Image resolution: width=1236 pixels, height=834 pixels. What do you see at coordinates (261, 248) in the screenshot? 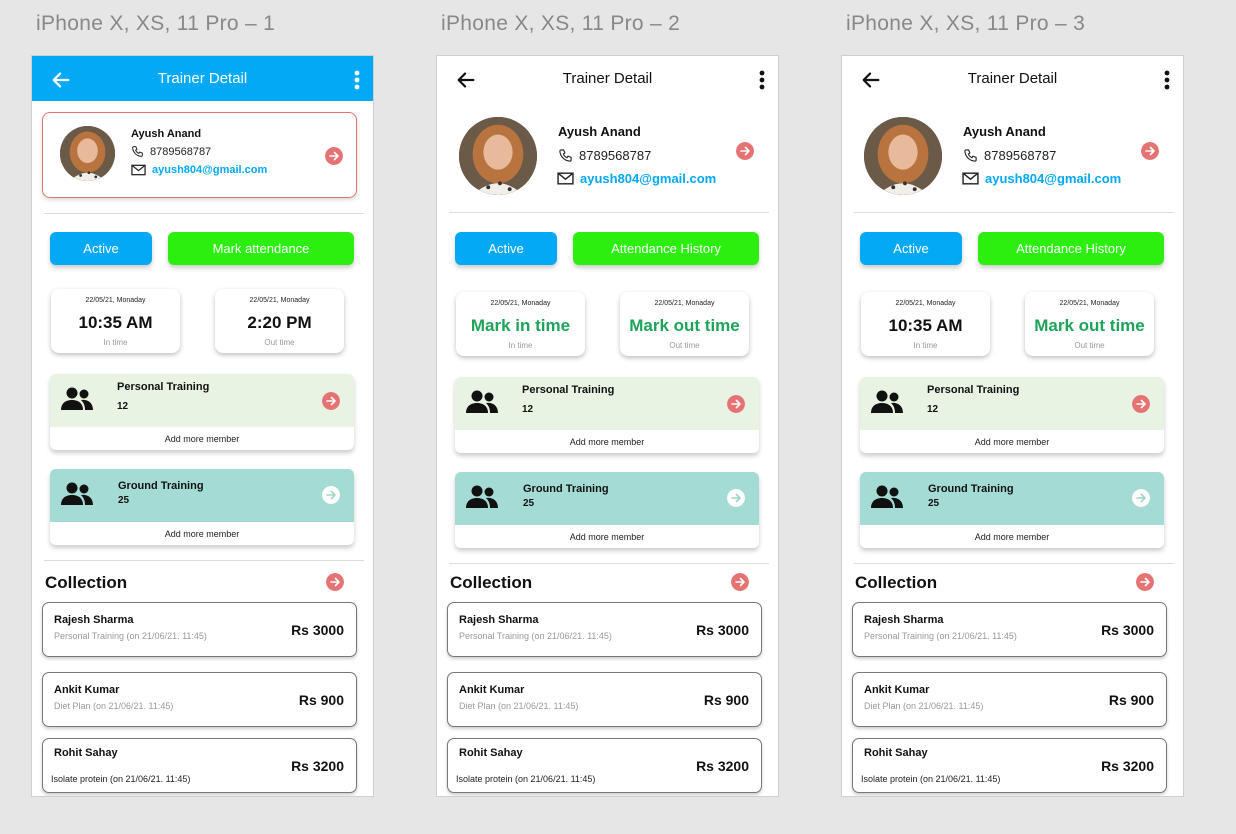
I see `mark-attendance-button: Mark attendance` at bounding box center [261, 248].